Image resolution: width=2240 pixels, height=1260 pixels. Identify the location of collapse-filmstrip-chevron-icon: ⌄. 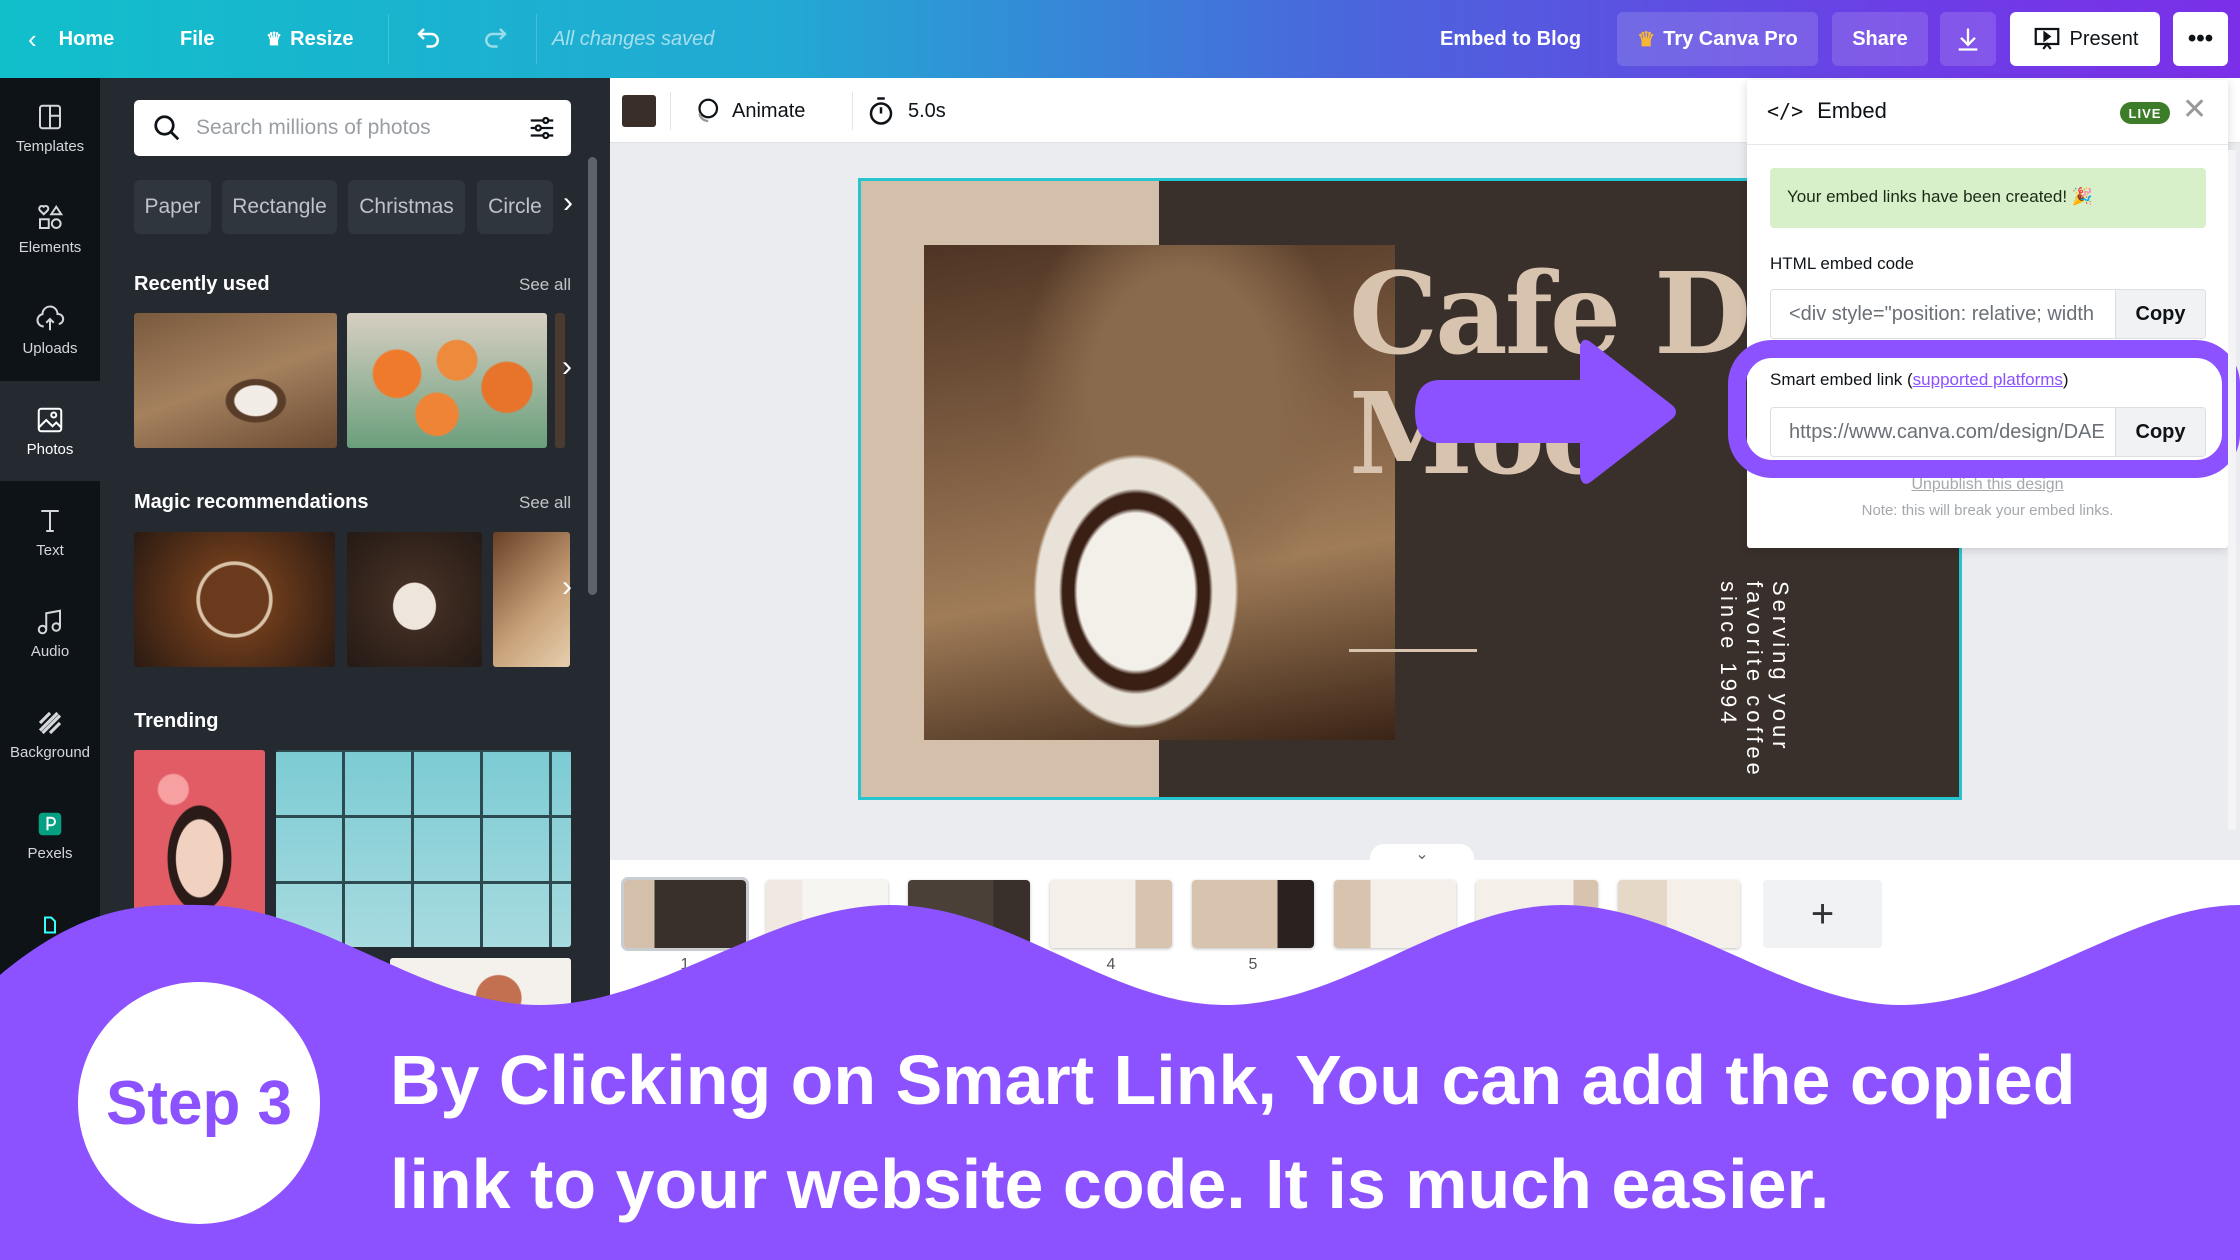
(1422, 855).